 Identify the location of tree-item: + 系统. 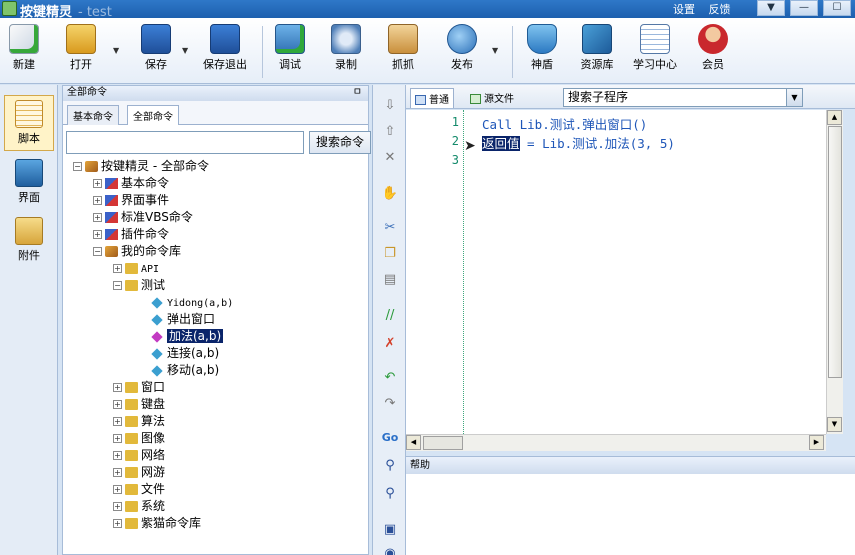
(139, 506).